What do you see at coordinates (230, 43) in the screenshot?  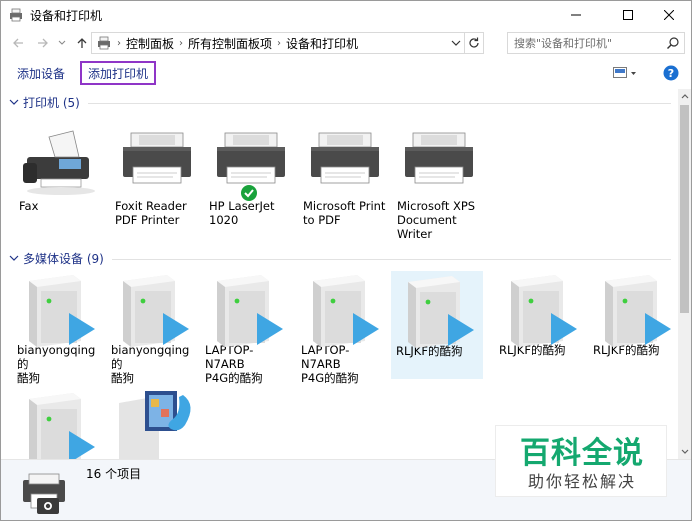 I see `breadcrumb-all-control-panel-items: 所有控制面板项` at bounding box center [230, 43].